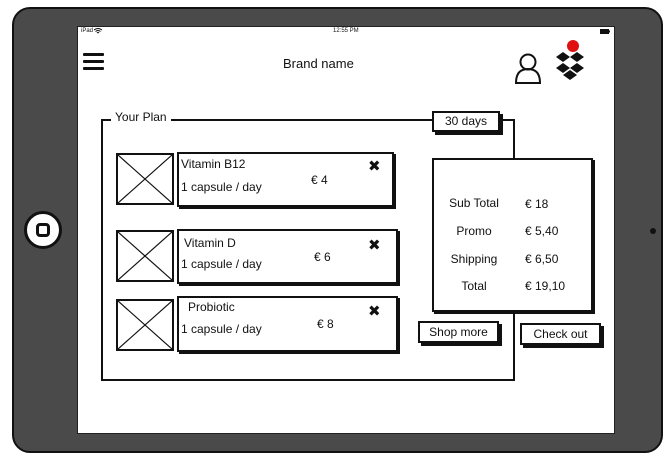  I want to click on item-price: € 4, so click(319, 180).